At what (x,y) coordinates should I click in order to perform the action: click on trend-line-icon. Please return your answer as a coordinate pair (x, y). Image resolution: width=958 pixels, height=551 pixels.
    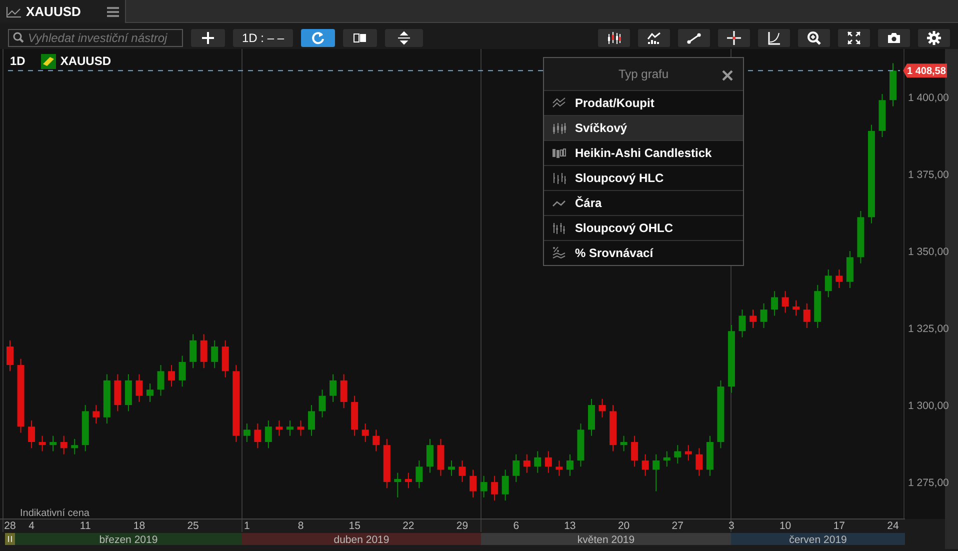
    Looking at the image, I should click on (694, 37).